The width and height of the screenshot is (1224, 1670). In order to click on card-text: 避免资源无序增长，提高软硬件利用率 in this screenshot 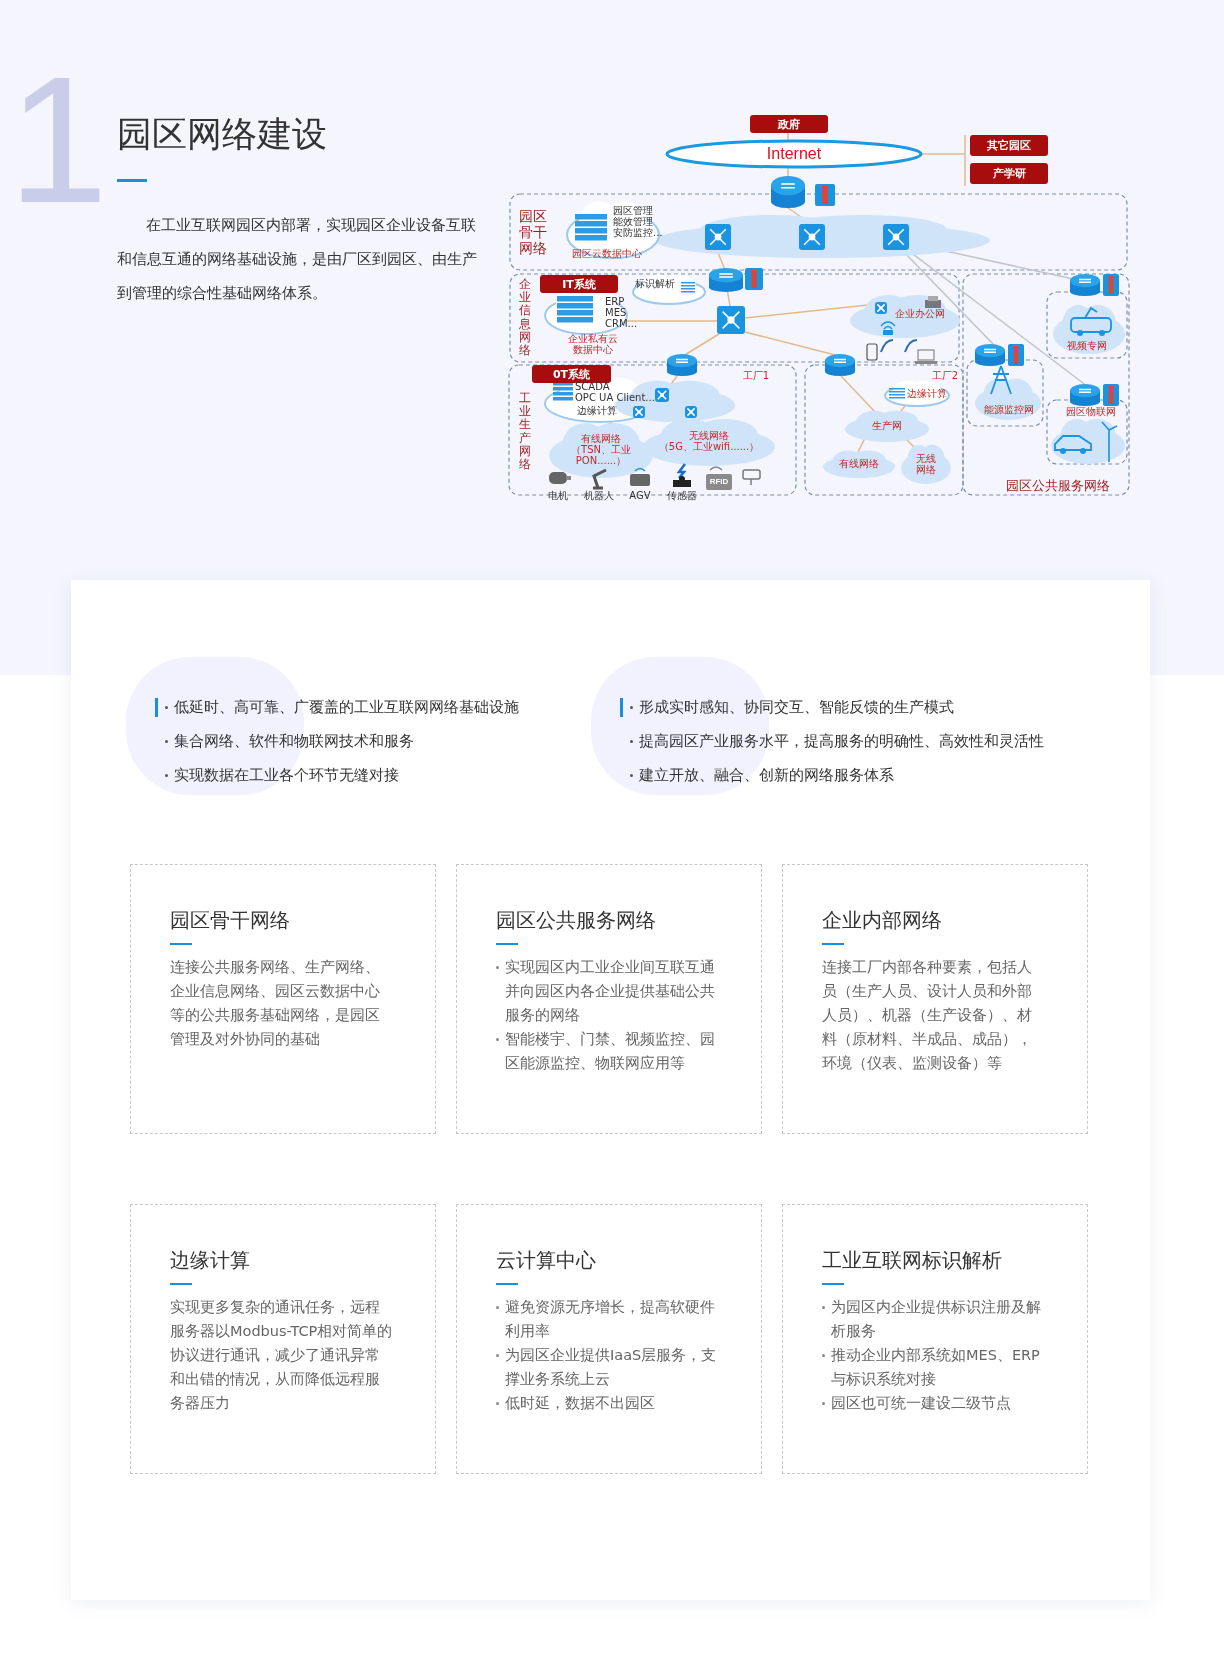, I will do `click(610, 1319)`.